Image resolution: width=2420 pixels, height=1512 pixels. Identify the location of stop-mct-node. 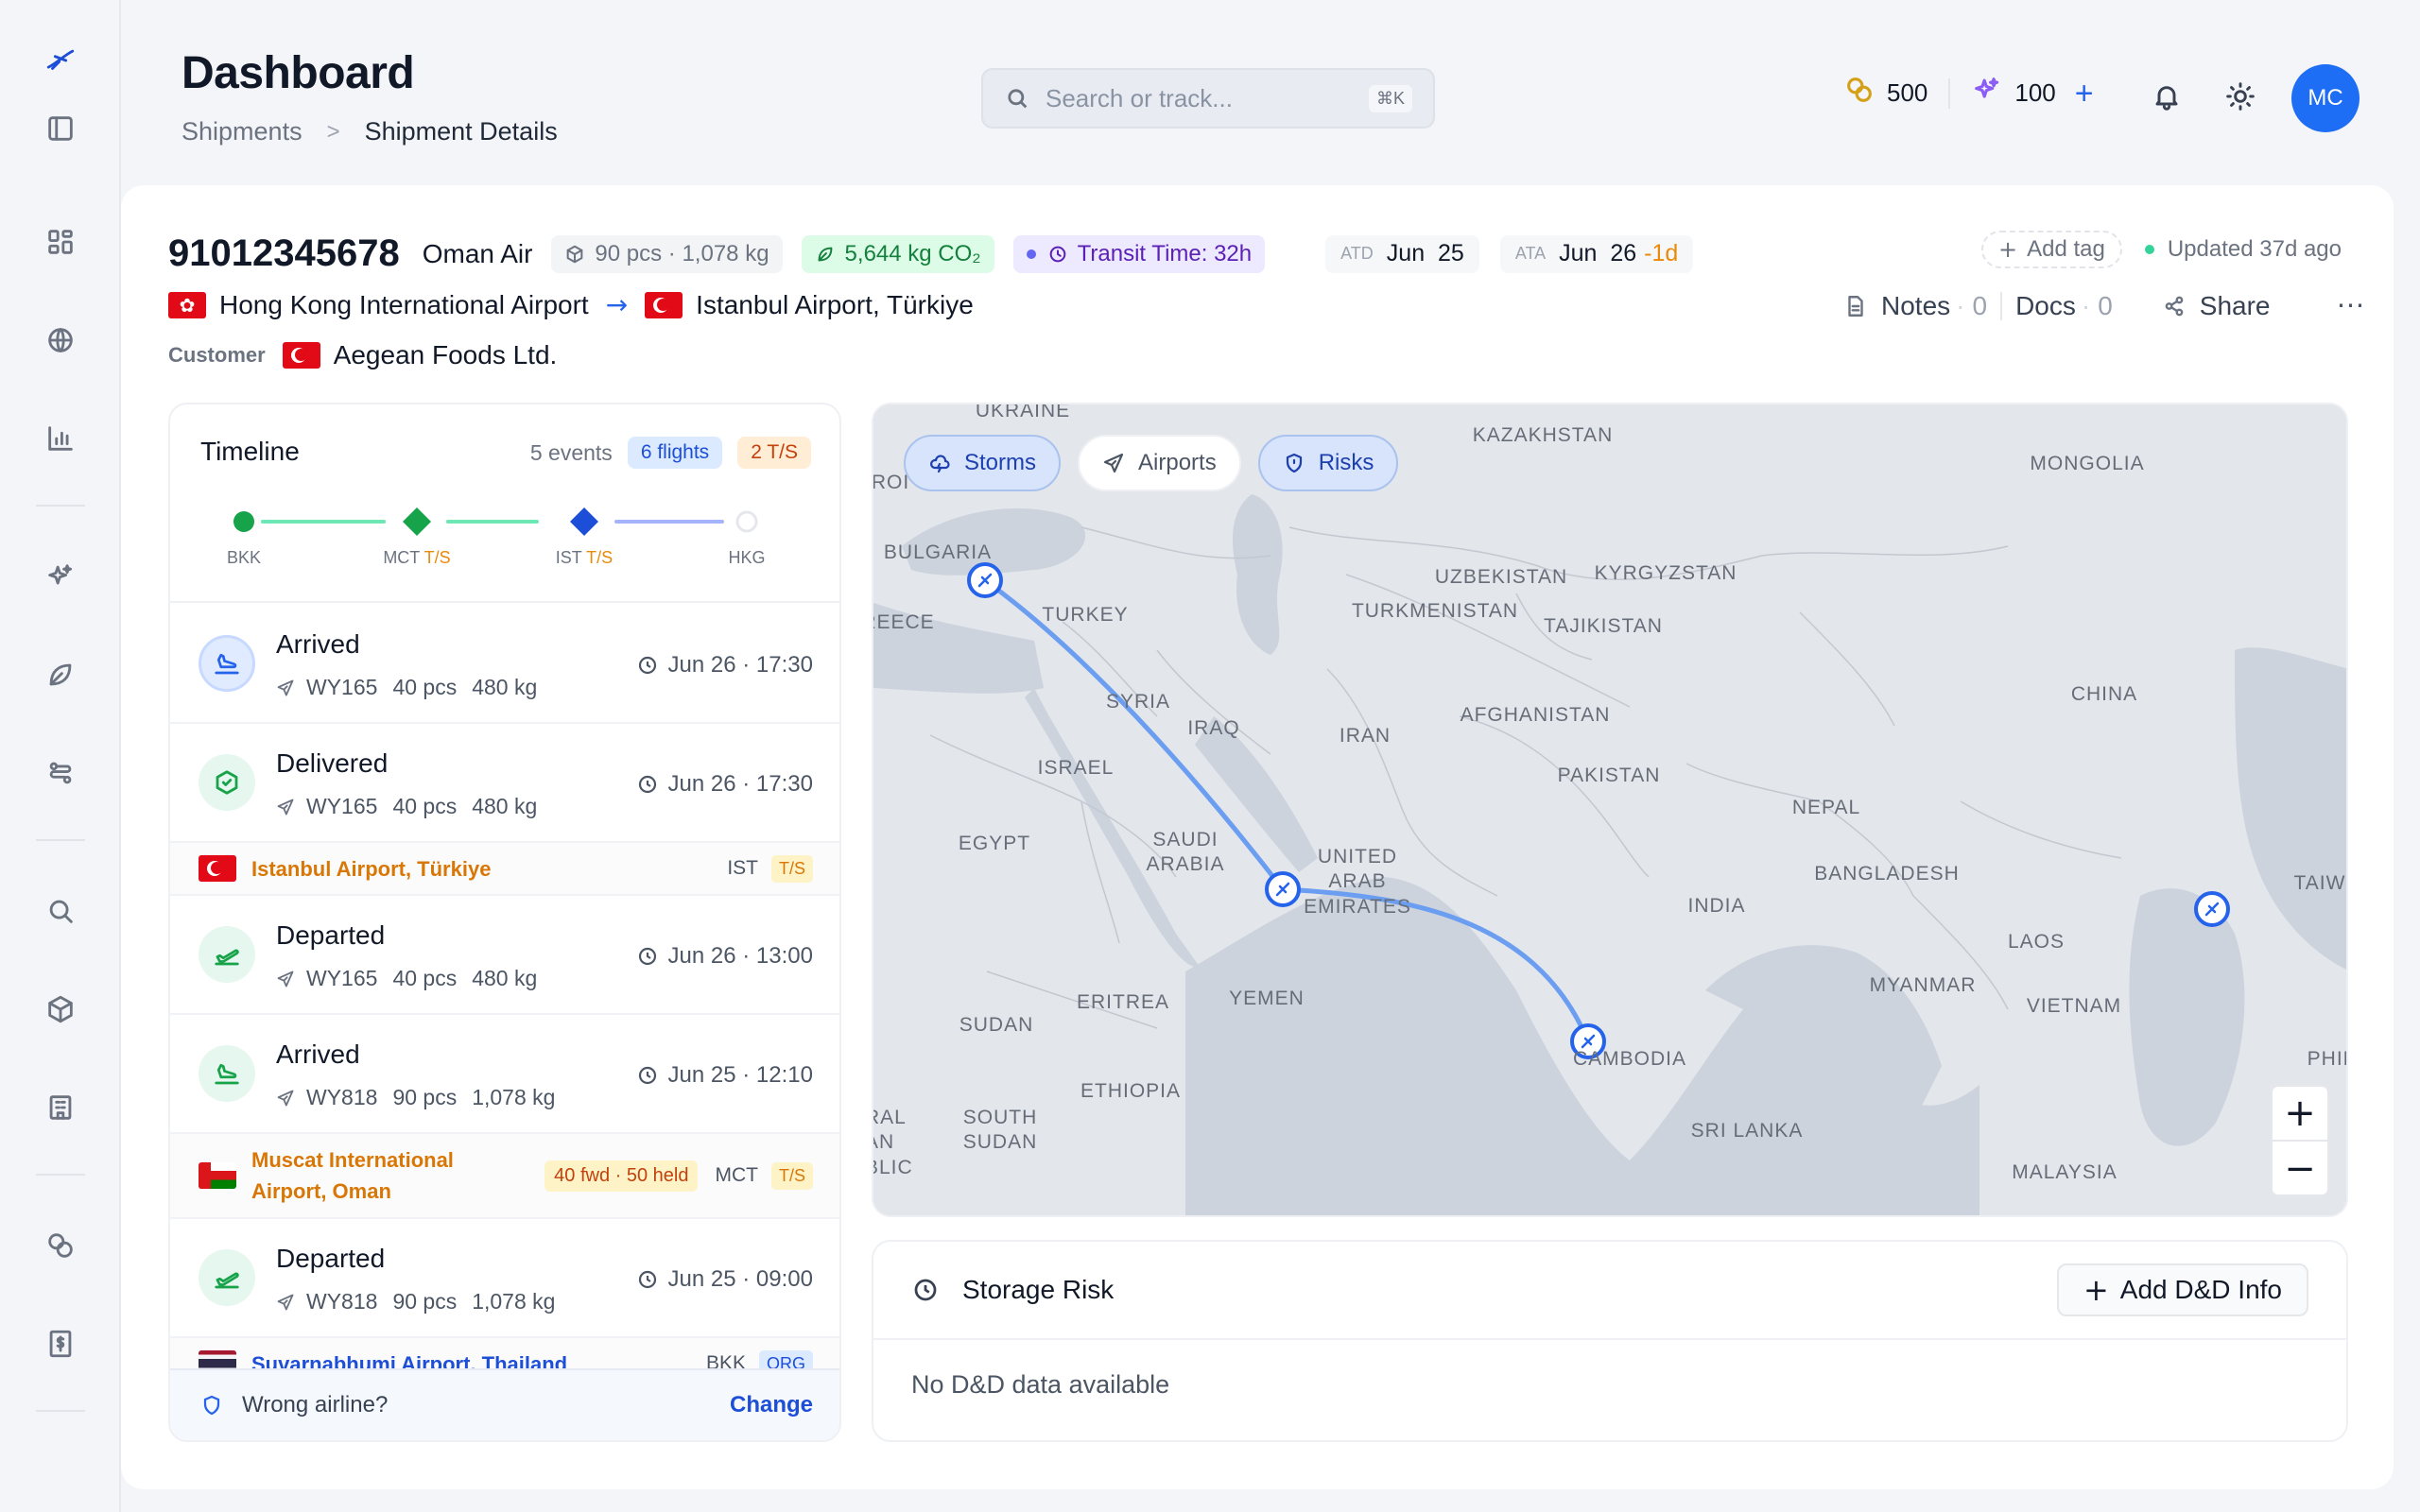
(417, 524).